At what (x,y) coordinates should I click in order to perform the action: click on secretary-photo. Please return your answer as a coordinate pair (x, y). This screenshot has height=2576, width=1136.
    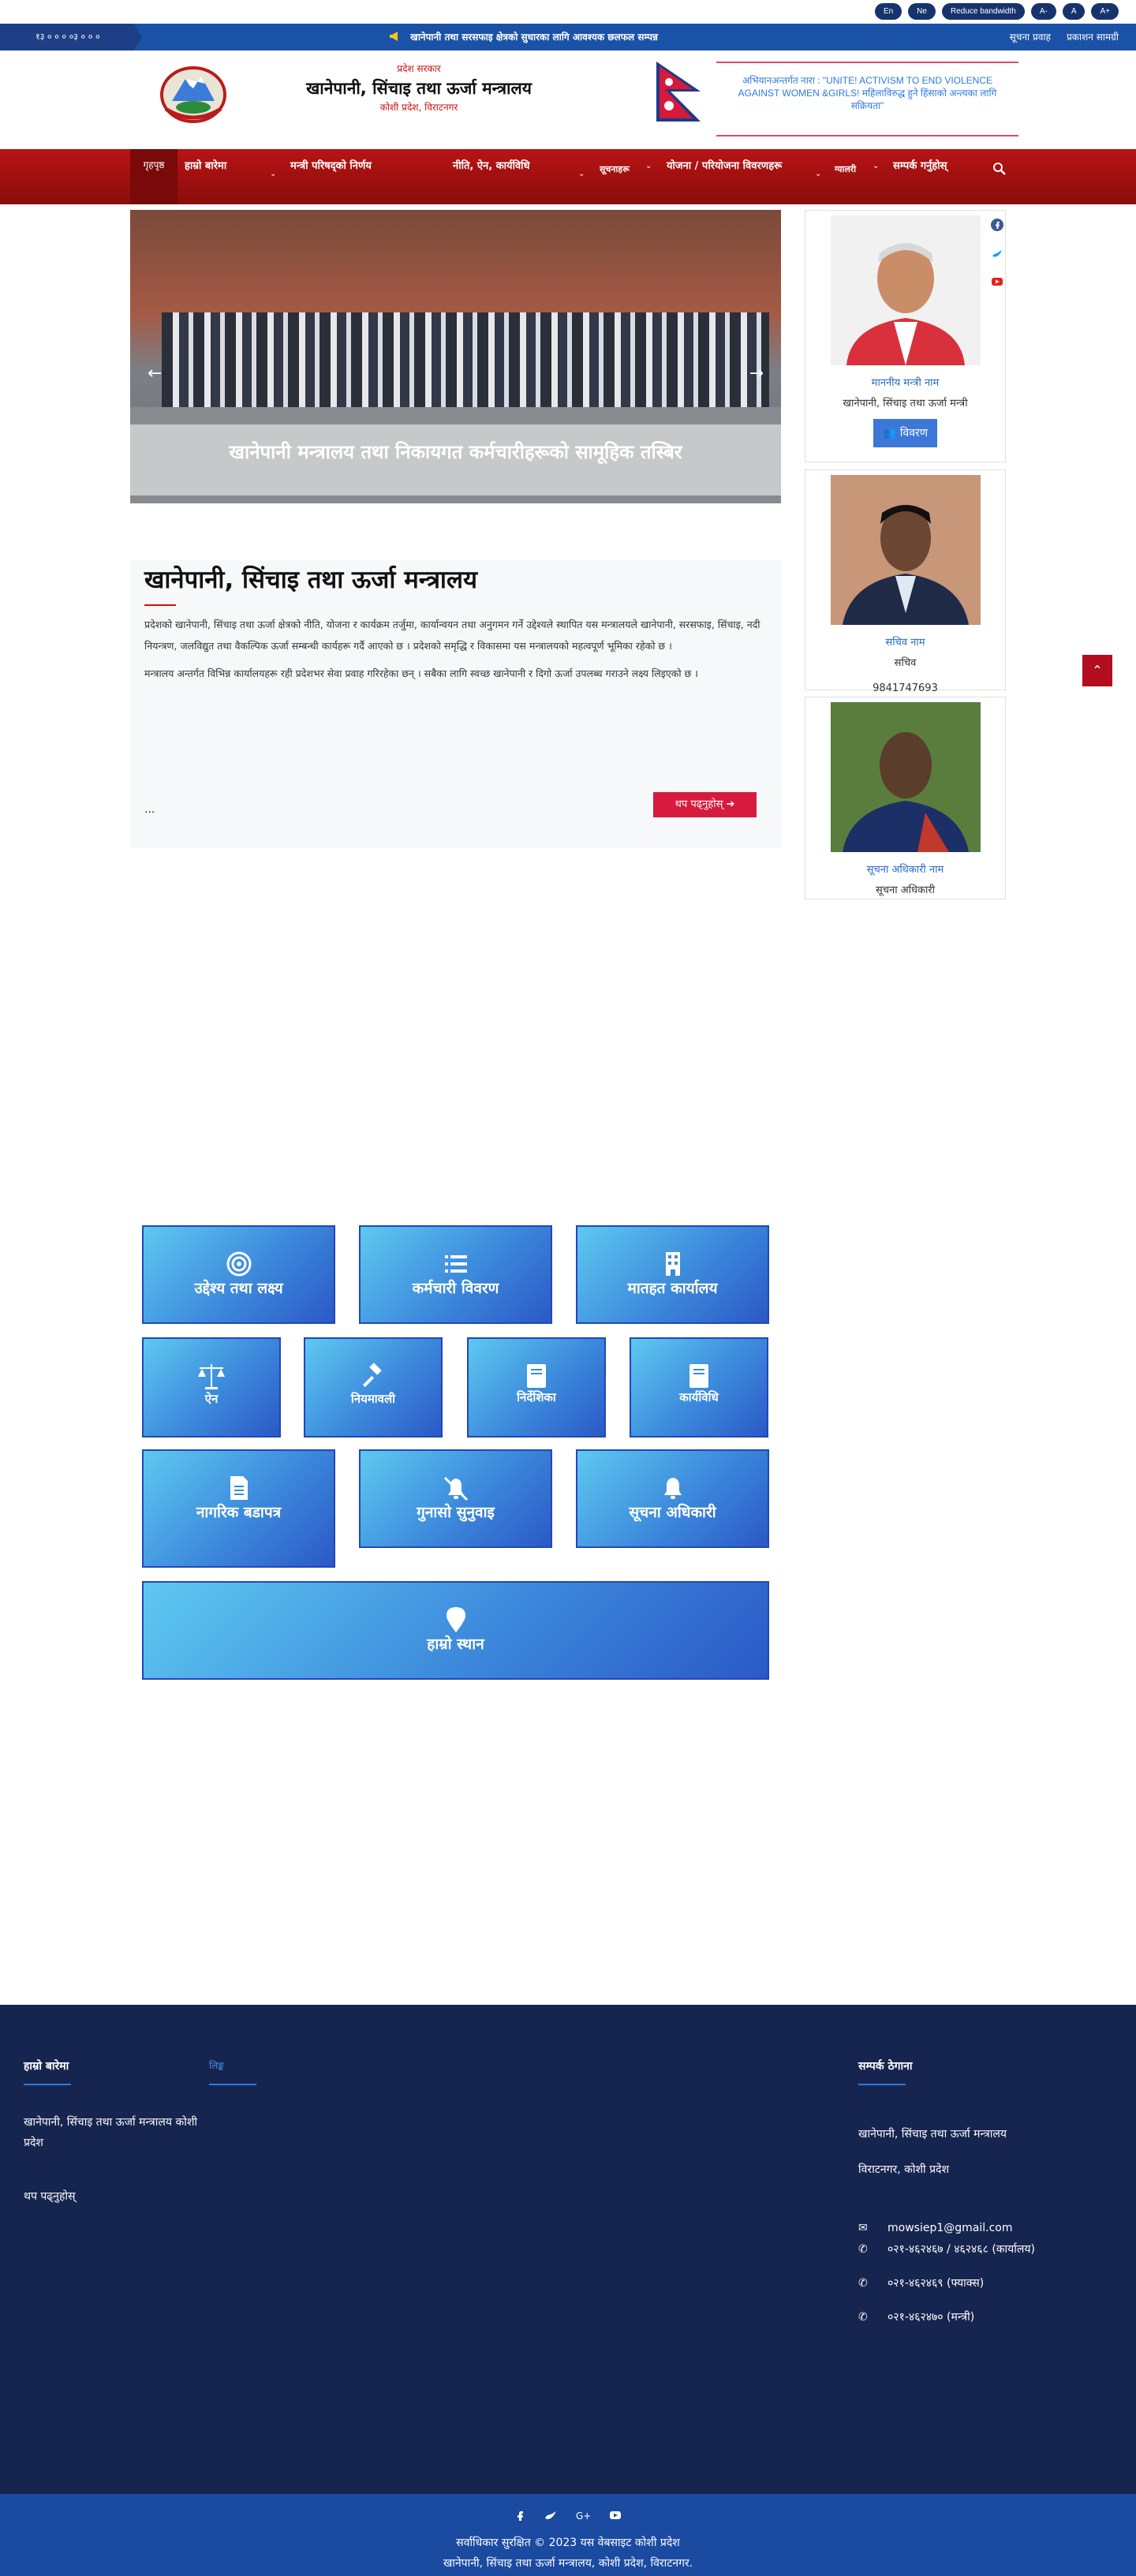
    Looking at the image, I should click on (905, 550).